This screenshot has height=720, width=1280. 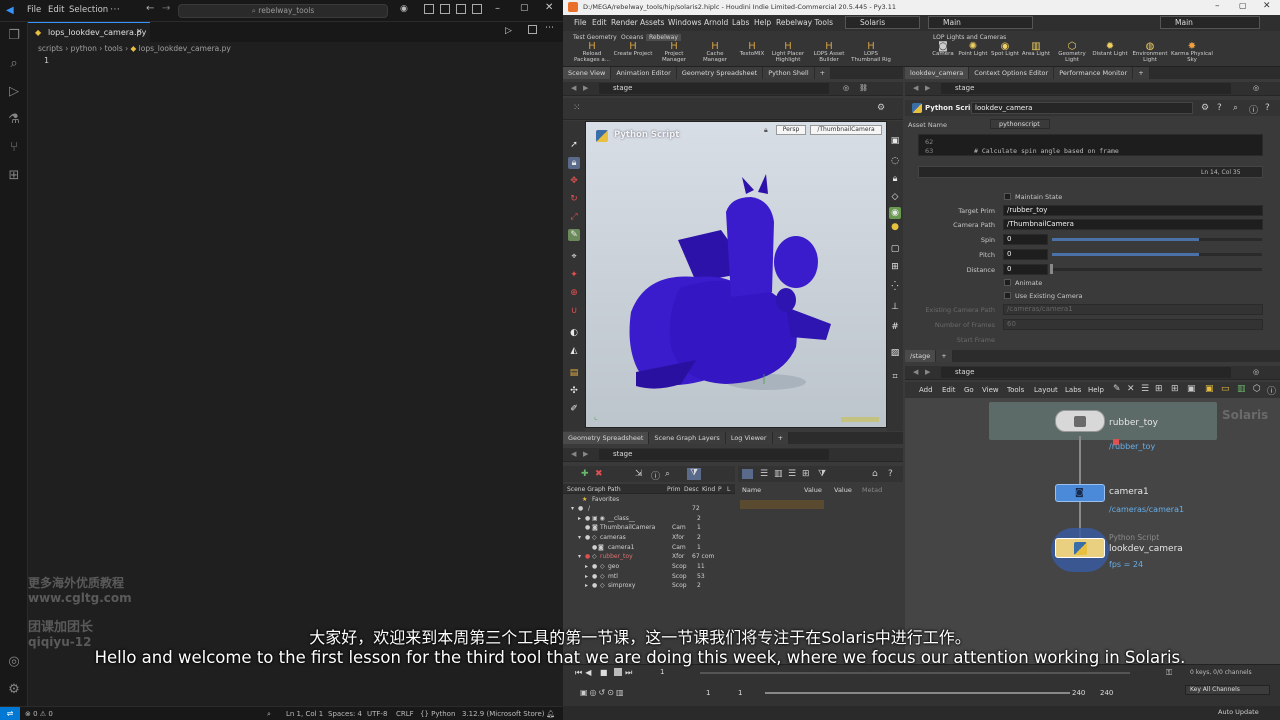 What do you see at coordinates (618, 672) in the screenshot?
I see `stop-button` at bounding box center [618, 672].